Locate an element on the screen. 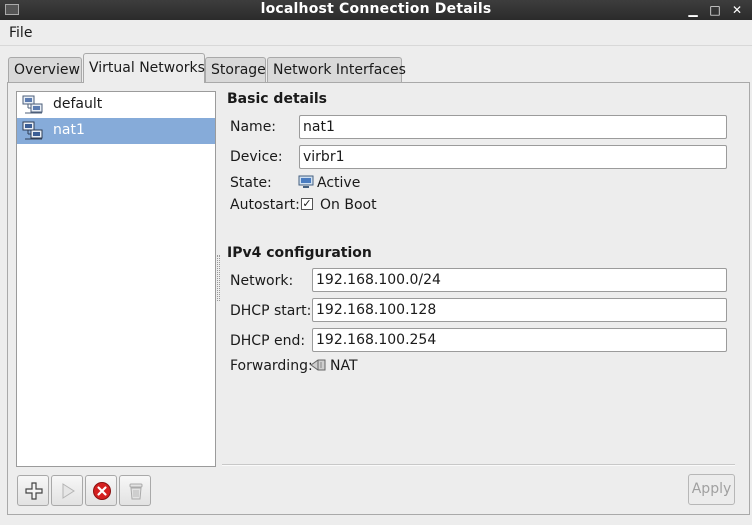 The height and width of the screenshot is (525, 752). tab-network-interfaces: Network Interfaces is located at coordinates (336, 69).